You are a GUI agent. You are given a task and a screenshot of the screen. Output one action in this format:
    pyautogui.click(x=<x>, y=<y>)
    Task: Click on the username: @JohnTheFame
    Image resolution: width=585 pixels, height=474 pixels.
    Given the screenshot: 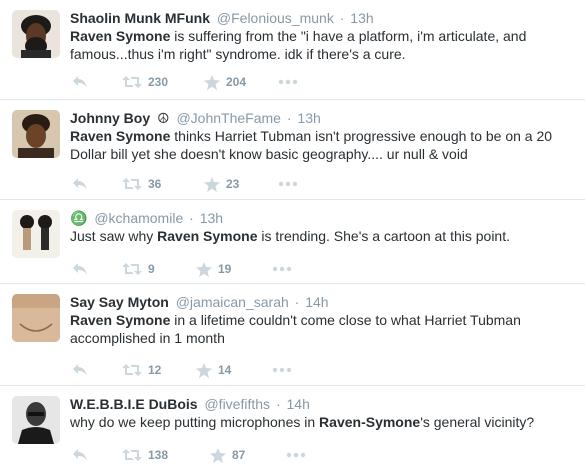 What is the action you would take?
    pyautogui.click(x=228, y=118)
    